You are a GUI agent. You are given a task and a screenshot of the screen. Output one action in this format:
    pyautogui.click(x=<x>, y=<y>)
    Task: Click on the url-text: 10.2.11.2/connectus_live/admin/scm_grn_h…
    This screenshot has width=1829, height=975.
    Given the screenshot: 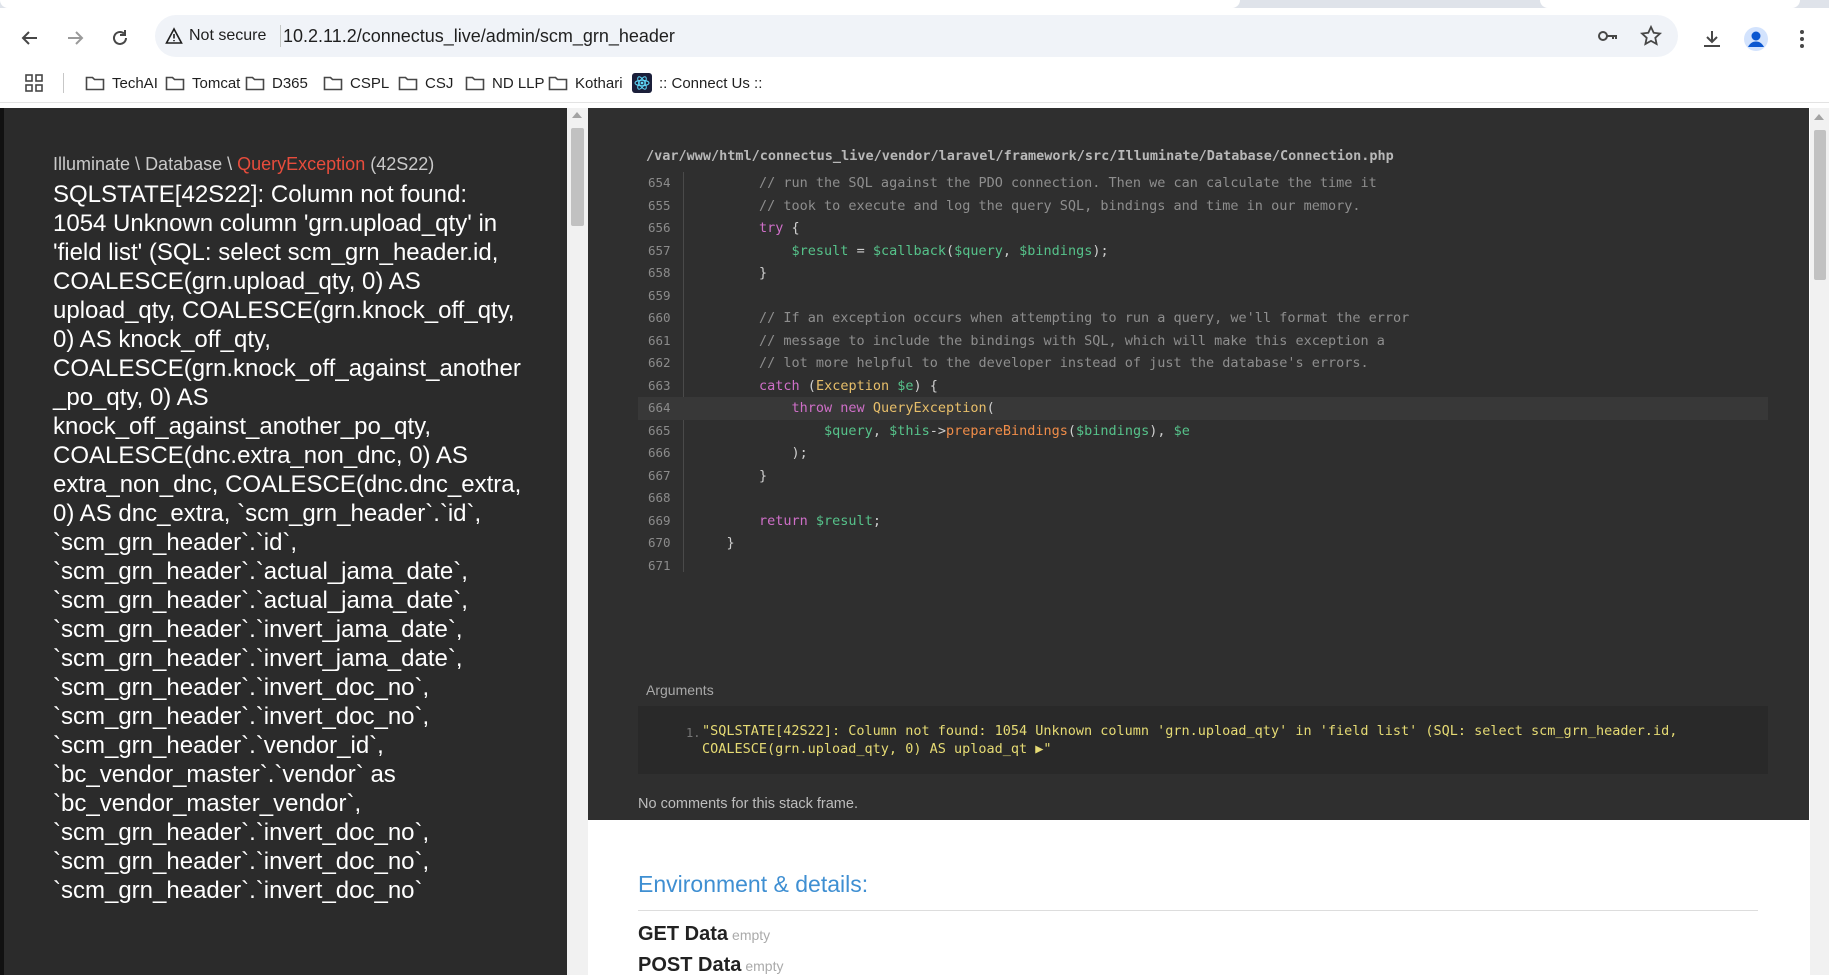 What is the action you would take?
    pyautogui.click(x=479, y=36)
    